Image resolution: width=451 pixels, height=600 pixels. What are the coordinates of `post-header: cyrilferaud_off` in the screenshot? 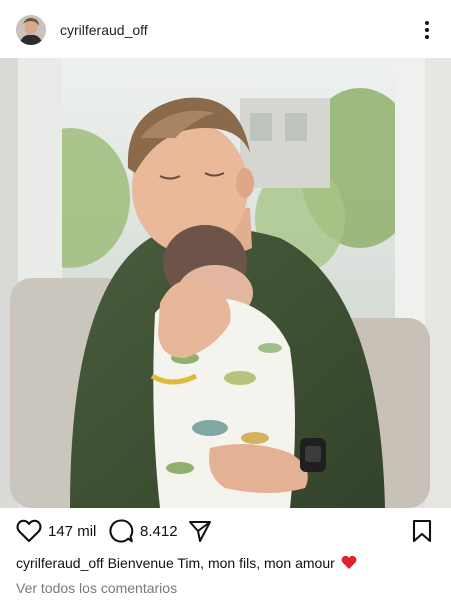 It's located at (225, 29).